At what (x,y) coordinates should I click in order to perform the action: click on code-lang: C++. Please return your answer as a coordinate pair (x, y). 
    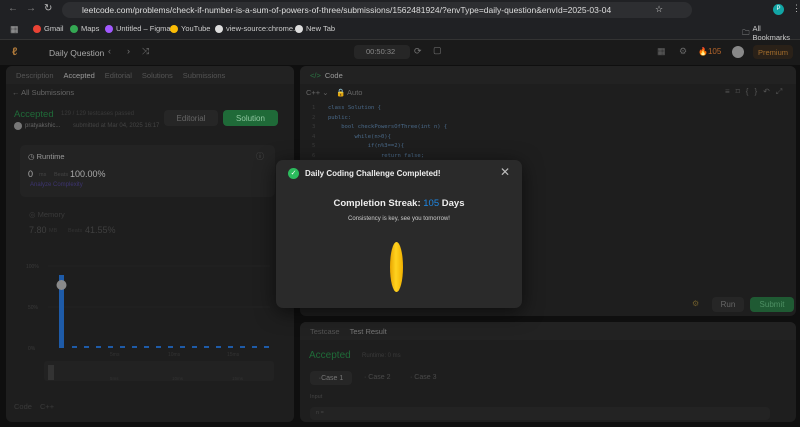
    Looking at the image, I should click on (47, 406).